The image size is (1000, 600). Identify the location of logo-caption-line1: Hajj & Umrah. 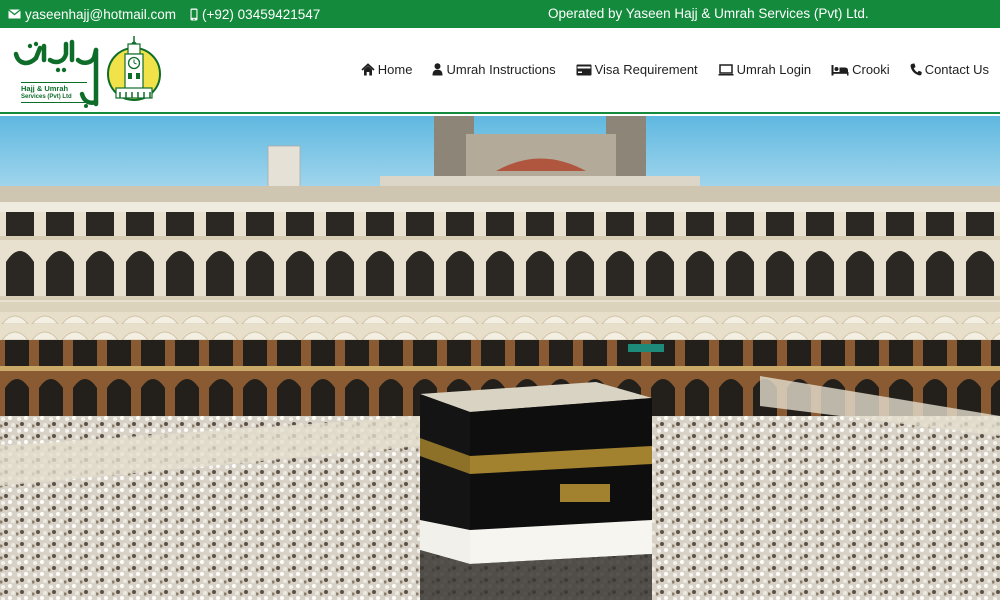
(45, 88).